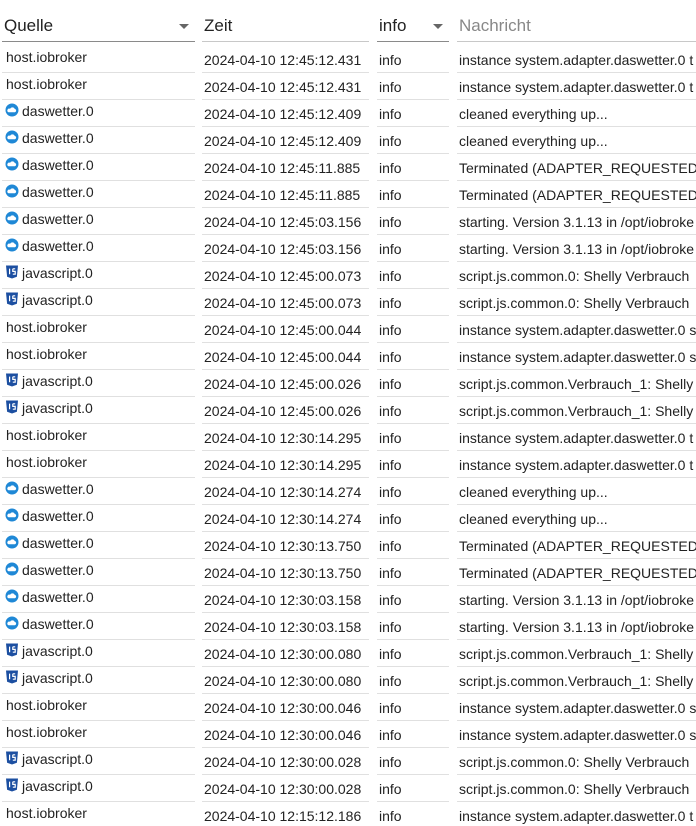 This screenshot has width=696, height=826. Describe the element at coordinates (576, 167) in the screenshot. I see `message-cell: Terminated (ADAPTER_REQUESTED` at that location.